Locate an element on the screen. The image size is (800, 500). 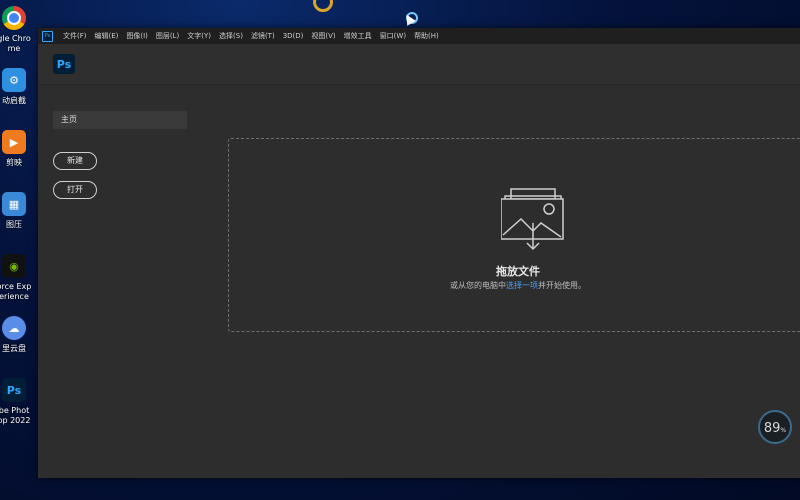
video-app-icon: ▶ is located at coordinates (14, 142).